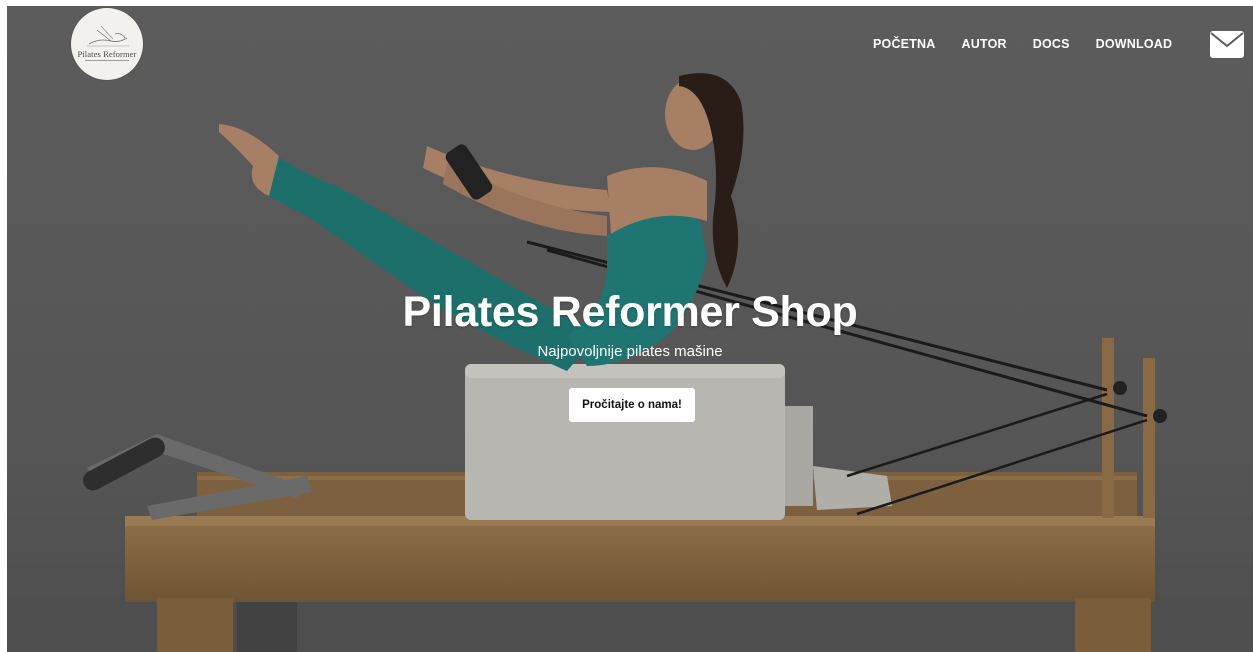  Describe the element at coordinates (107, 60) in the screenshot. I see `logo-underline` at that location.